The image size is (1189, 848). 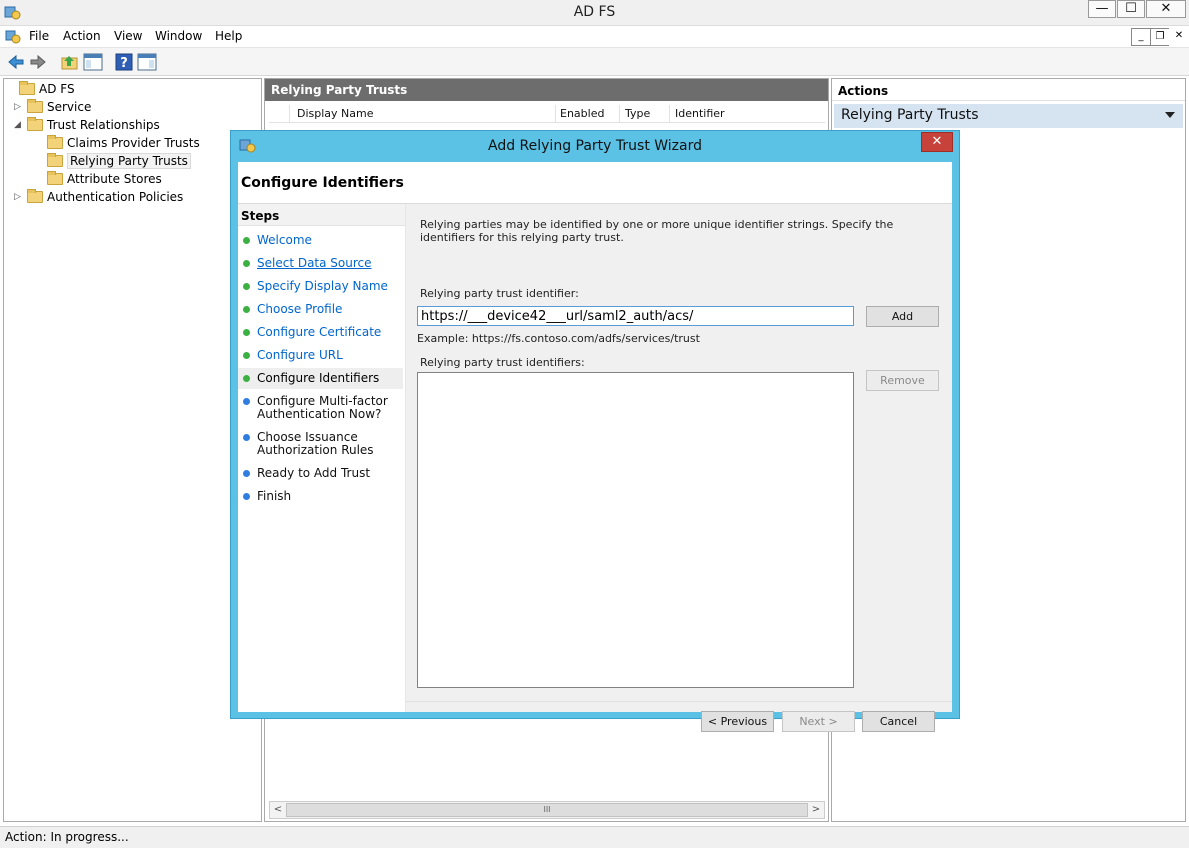 I want to click on scroll-left-icon: <, so click(x=278, y=810).